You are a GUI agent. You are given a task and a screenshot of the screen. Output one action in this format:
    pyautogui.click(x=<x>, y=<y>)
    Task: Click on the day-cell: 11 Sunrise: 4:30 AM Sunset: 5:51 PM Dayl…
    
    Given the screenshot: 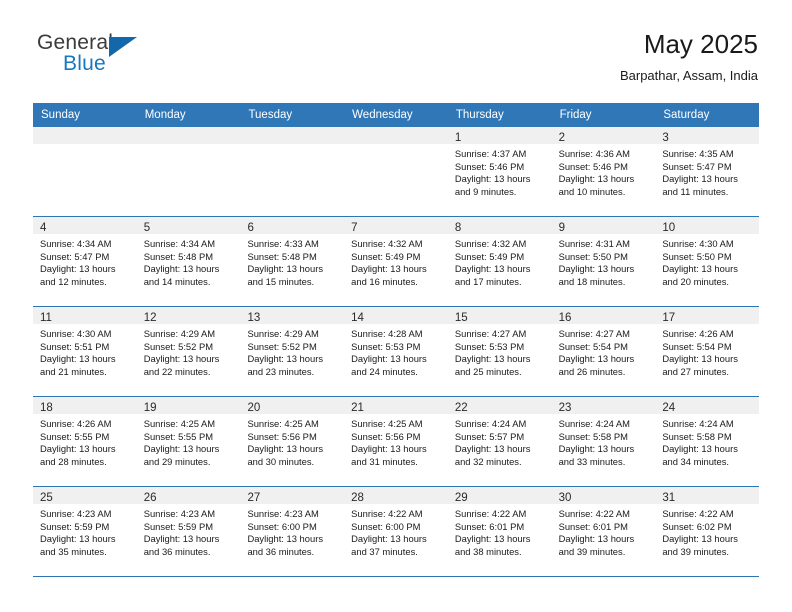 What is the action you would take?
    pyautogui.click(x=85, y=351)
    